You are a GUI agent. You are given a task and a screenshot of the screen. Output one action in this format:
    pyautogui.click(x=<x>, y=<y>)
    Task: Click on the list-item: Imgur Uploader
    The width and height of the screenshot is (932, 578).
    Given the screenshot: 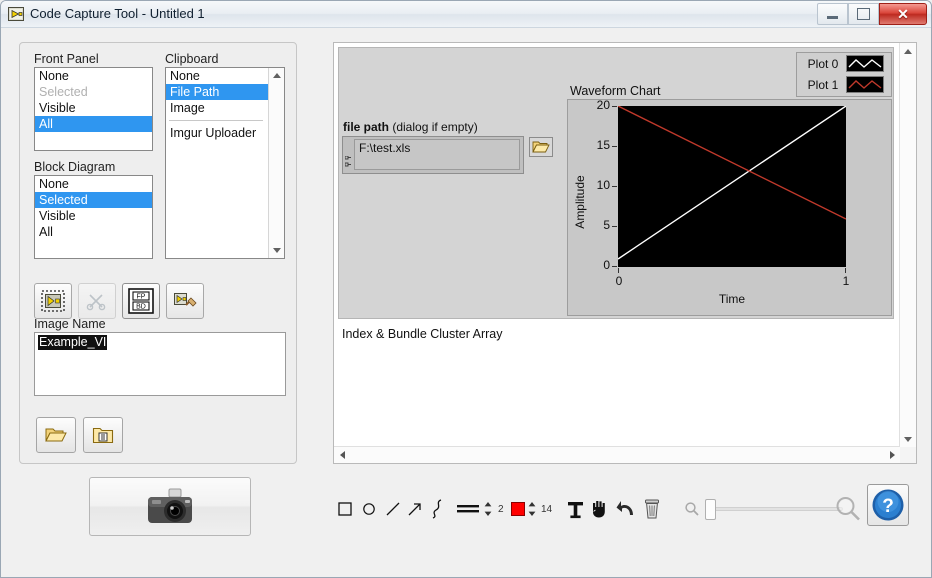 What is the action you would take?
    pyautogui.click(x=217, y=133)
    